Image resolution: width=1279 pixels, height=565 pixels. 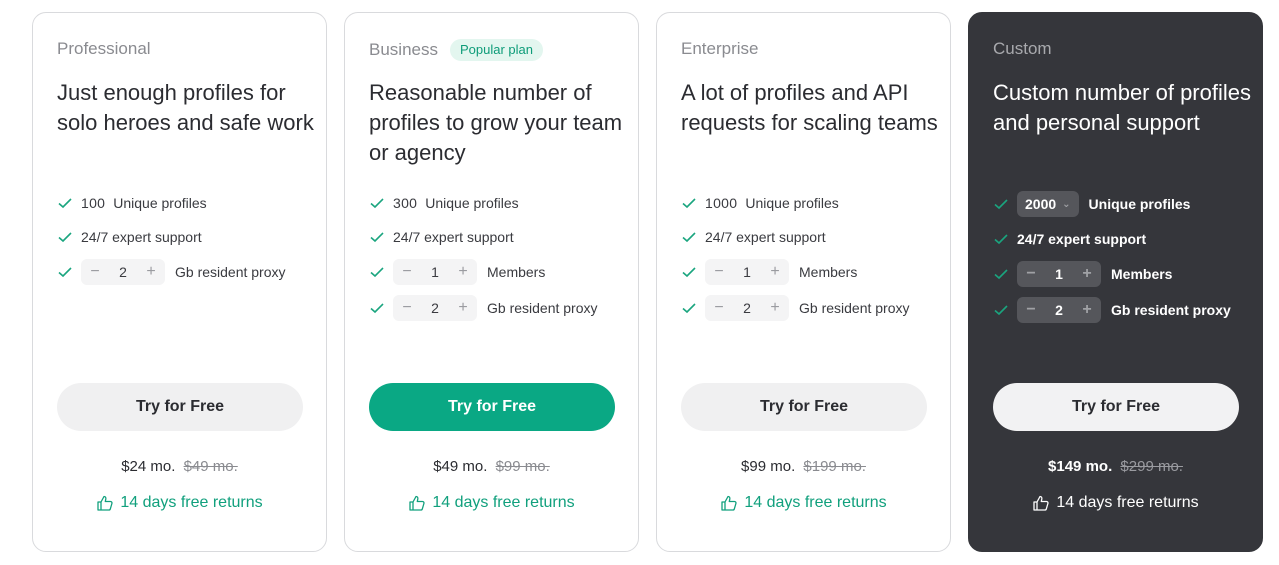 I want to click on feature-profiles: 100 Unique profiles, so click(x=132, y=203).